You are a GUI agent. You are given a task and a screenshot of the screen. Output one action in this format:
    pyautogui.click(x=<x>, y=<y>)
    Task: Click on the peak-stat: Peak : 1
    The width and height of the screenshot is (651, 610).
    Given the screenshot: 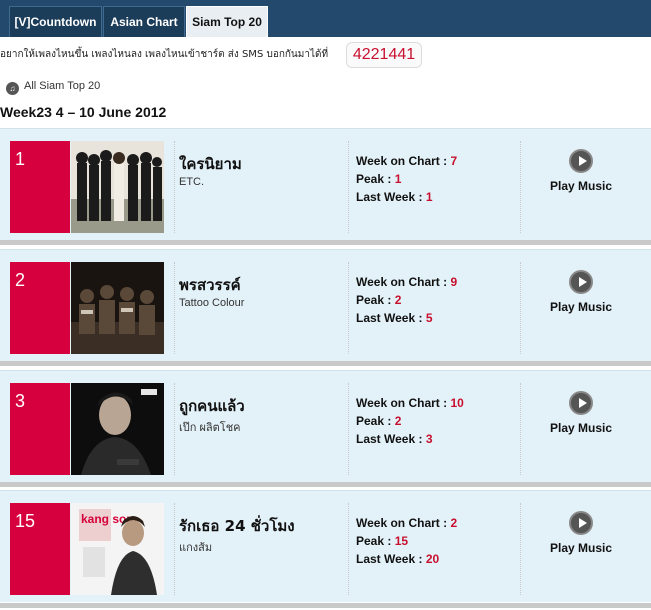 What is the action you would take?
    pyautogui.click(x=378, y=179)
    